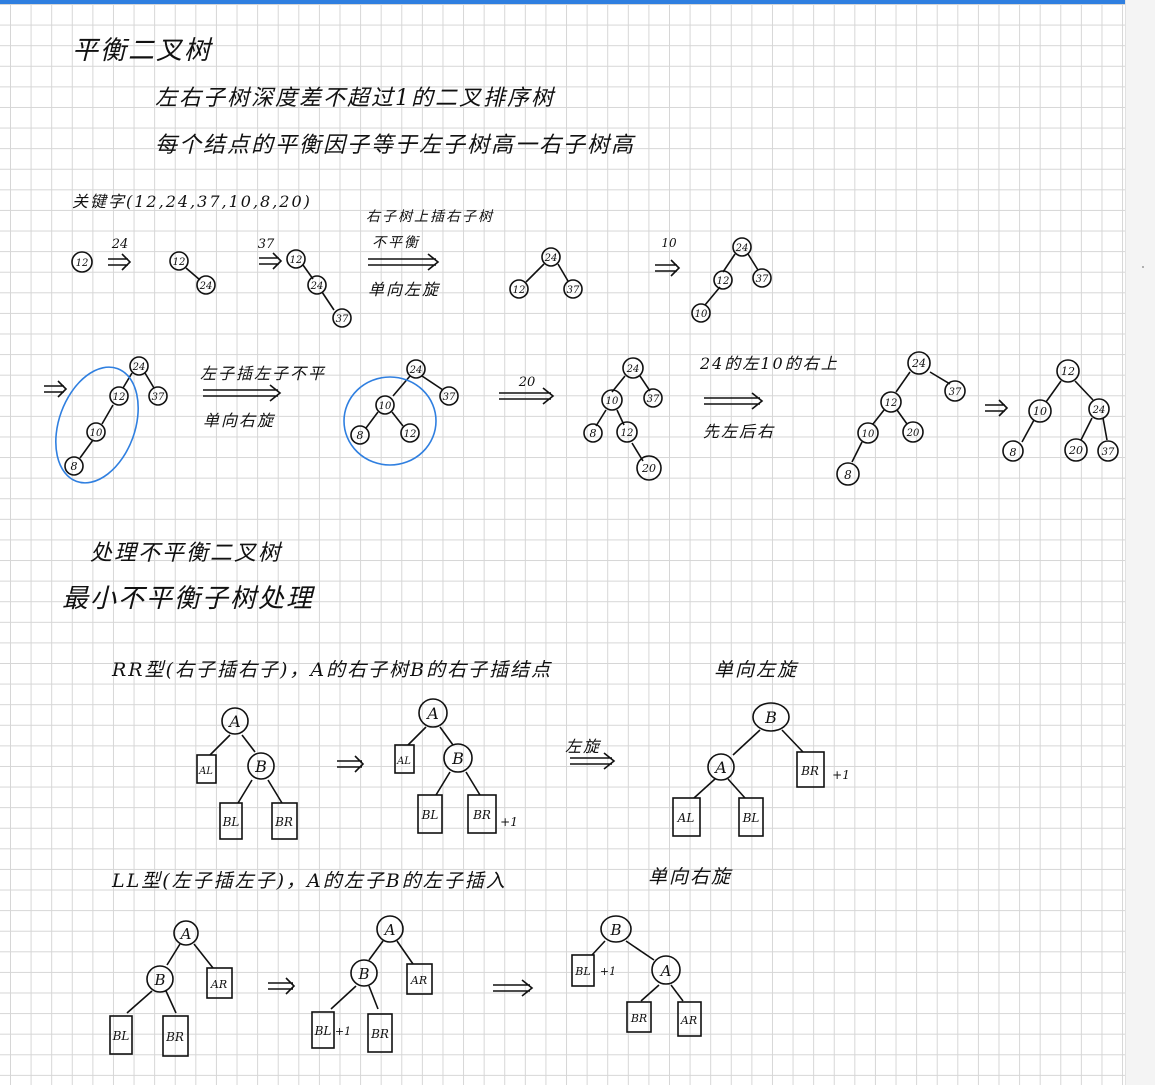  Describe the element at coordinates (97, 425) in the screenshot. I see `highlight-left-subtree` at that location.